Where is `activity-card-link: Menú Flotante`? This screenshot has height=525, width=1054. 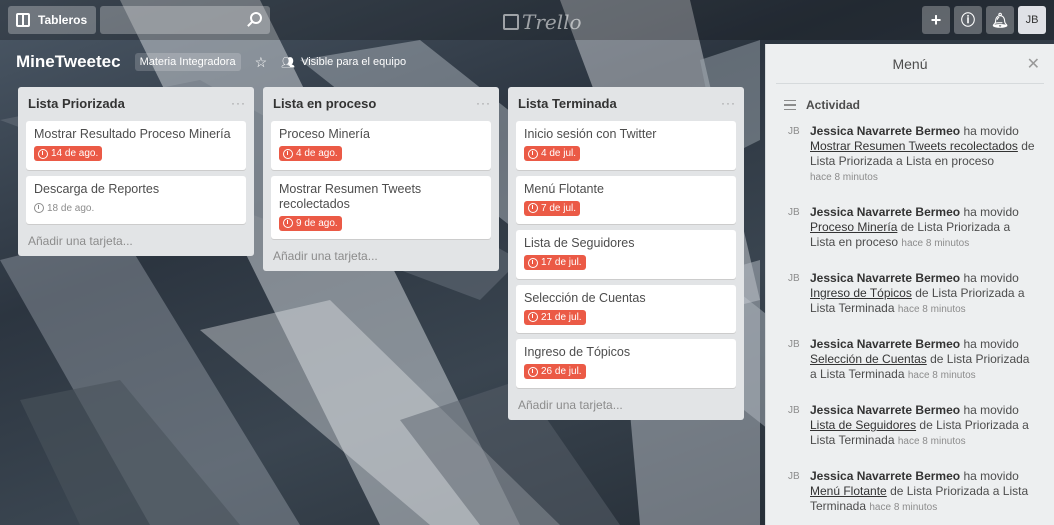
activity-card-link: Menú Flotante is located at coordinates (848, 491).